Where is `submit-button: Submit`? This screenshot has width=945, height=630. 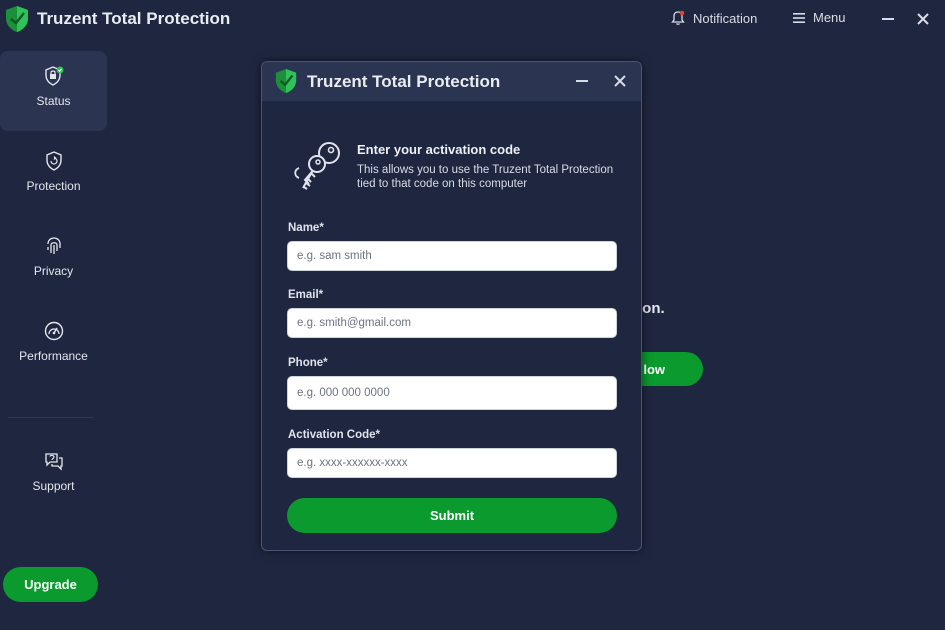
submit-button: Submit is located at coordinates (452, 515).